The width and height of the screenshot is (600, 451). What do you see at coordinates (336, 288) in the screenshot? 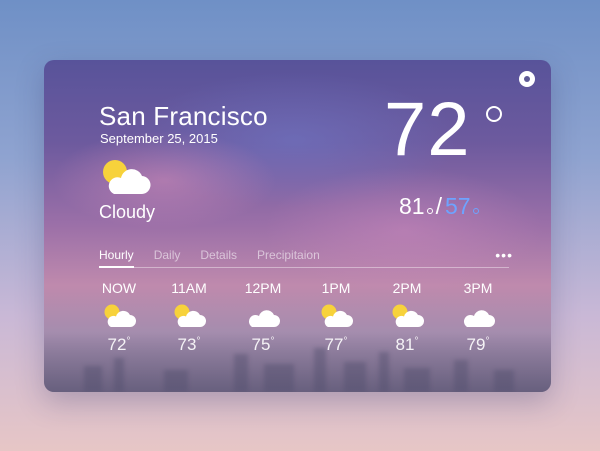
I see `hour-label: 1PM` at bounding box center [336, 288].